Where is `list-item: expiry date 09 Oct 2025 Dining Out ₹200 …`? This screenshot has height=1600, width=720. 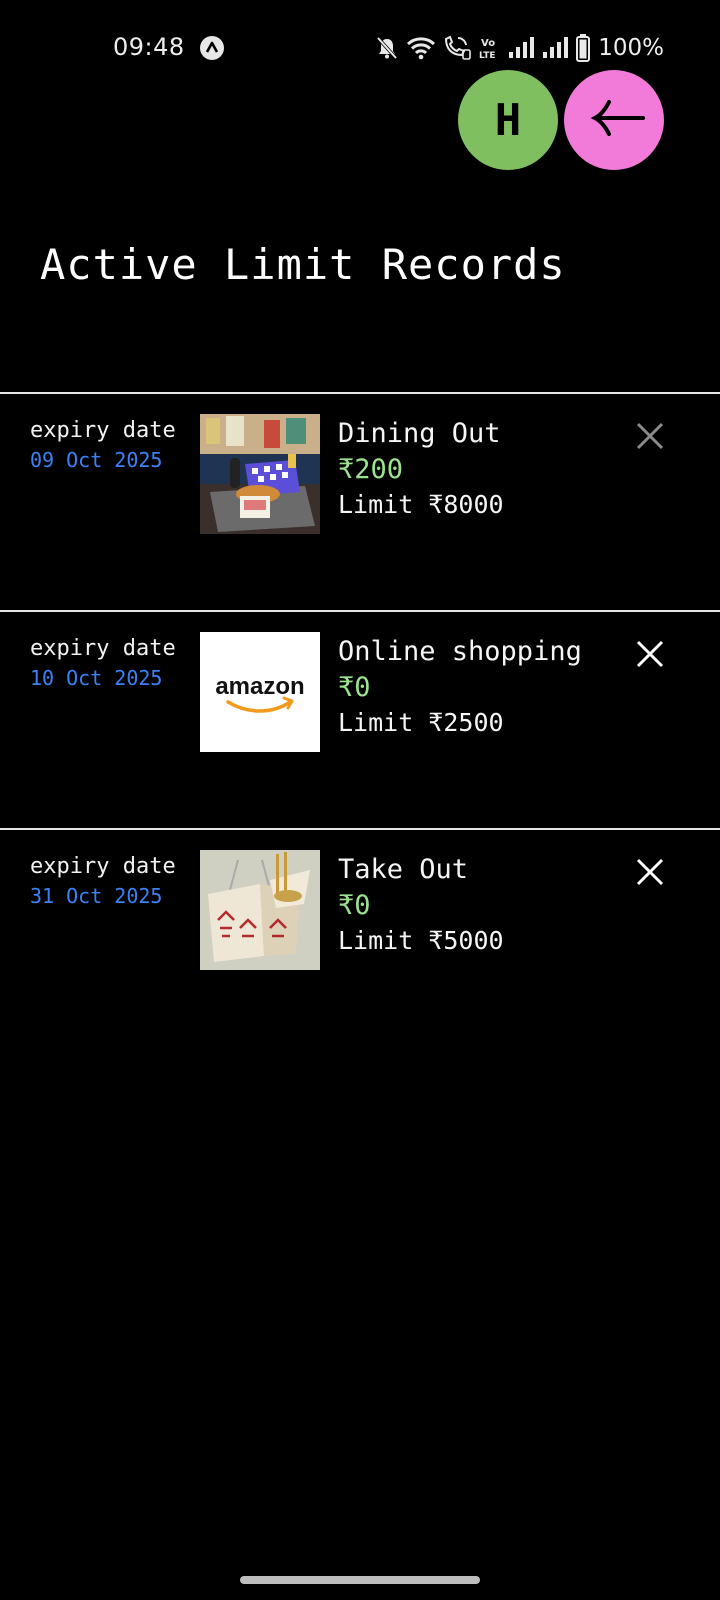
list-item: expiry date 09 Oct 2025 Dining Out ₹200 … is located at coordinates (360, 501).